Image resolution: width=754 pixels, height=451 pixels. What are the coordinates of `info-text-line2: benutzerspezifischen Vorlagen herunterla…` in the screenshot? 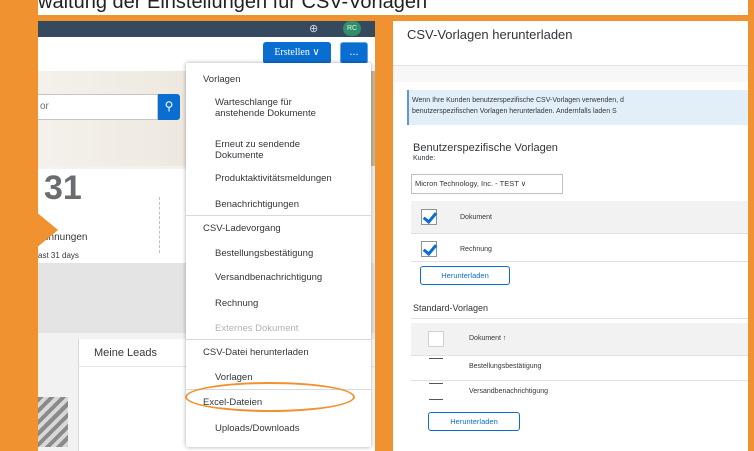 It's located at (514, 111).